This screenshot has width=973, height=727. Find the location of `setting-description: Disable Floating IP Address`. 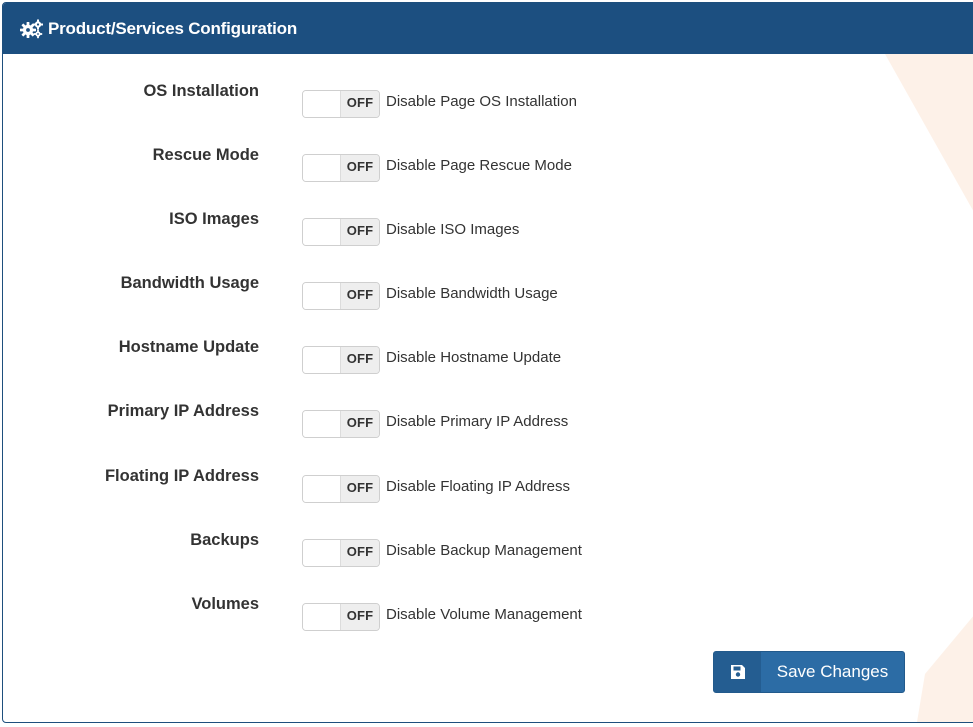

setting-description: Disable Floating IP Address is located at coordinates (478, 486).